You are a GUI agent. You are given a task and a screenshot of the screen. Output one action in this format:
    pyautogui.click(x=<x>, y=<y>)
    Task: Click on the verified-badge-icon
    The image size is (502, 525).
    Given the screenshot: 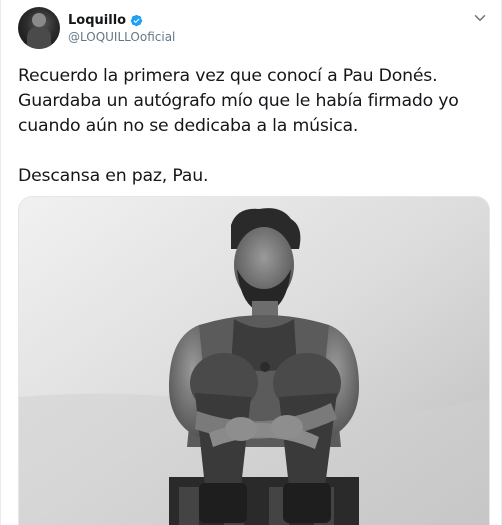 What is the action you would take?
    pyautogui.click(x=136, y=20)
    